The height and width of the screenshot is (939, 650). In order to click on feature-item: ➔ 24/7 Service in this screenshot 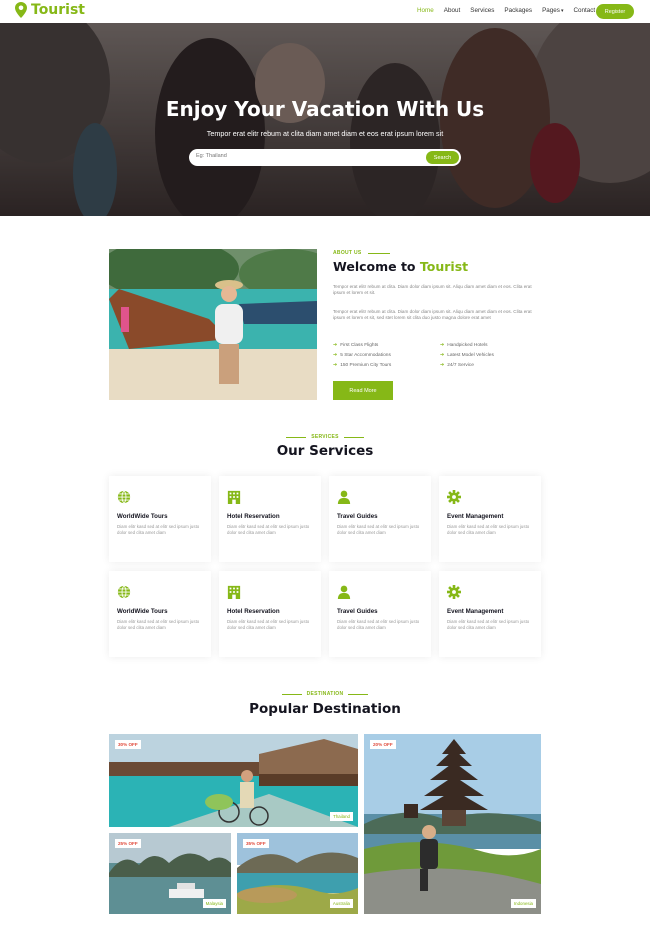, I will do `click(457, 365)`.